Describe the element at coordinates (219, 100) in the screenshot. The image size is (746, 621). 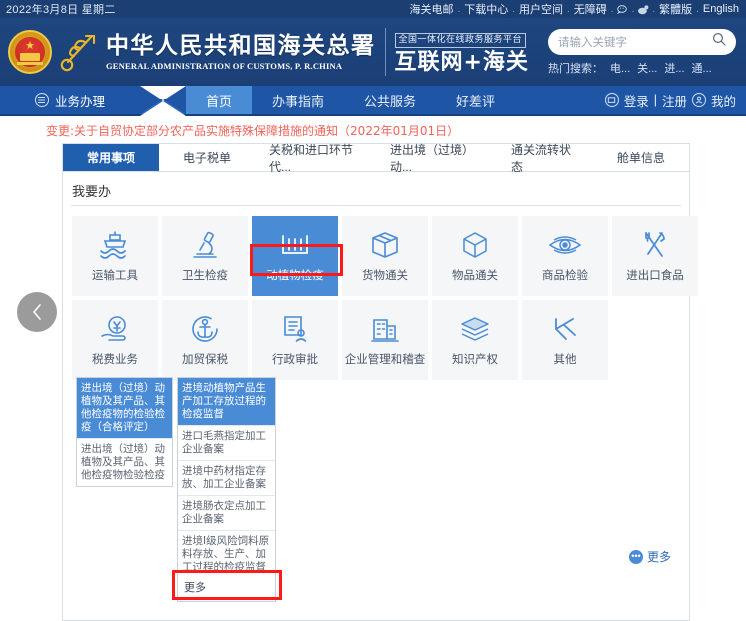
I see `nav-item-home: 首页` at that location.